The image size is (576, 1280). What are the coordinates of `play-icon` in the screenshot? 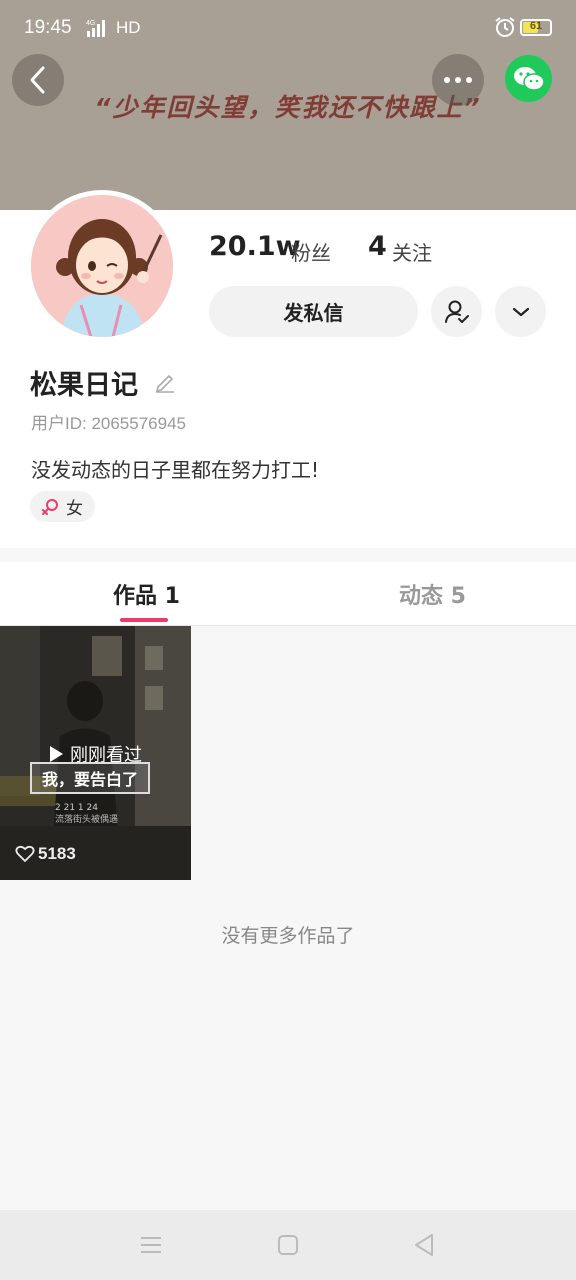 It's located at (56, 754).